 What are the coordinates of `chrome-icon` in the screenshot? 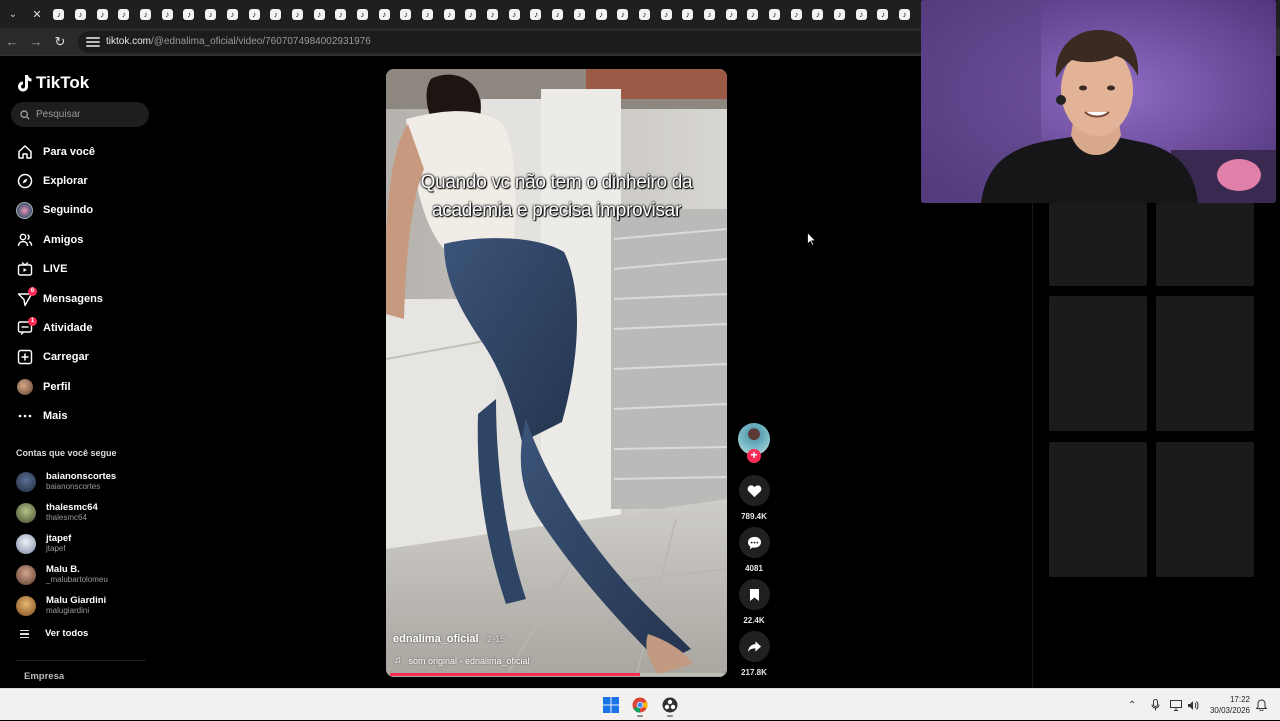 It's located at (640, 705).